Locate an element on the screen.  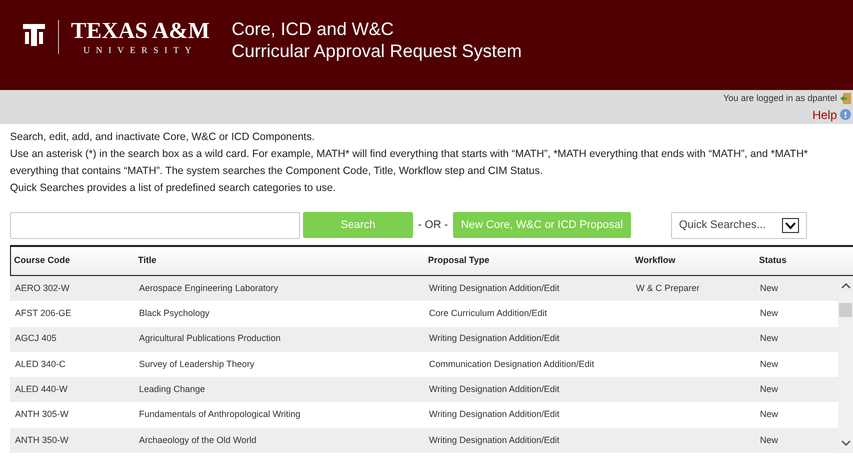
table-row: ALED 440-W Leading Change Writing Designation Addition/Edit New is located at coordinates (424, 389).